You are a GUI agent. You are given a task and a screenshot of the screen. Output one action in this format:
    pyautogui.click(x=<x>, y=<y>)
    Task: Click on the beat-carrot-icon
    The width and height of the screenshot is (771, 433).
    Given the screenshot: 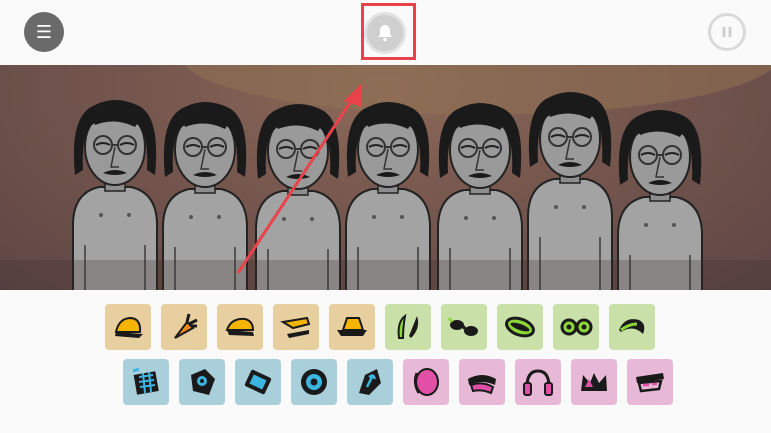 What is the action you would take?
    pyautogui.click(x=184, y=327)
    